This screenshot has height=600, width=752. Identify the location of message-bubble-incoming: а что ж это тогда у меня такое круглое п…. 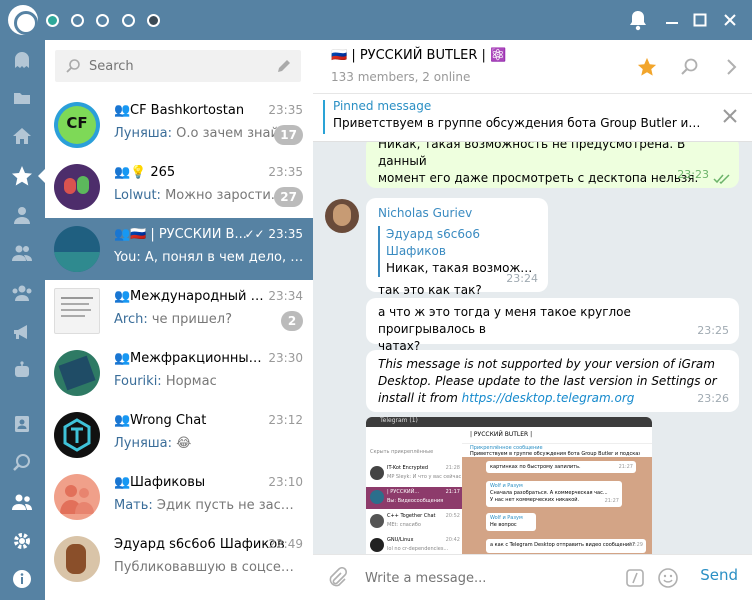
(552, 325).